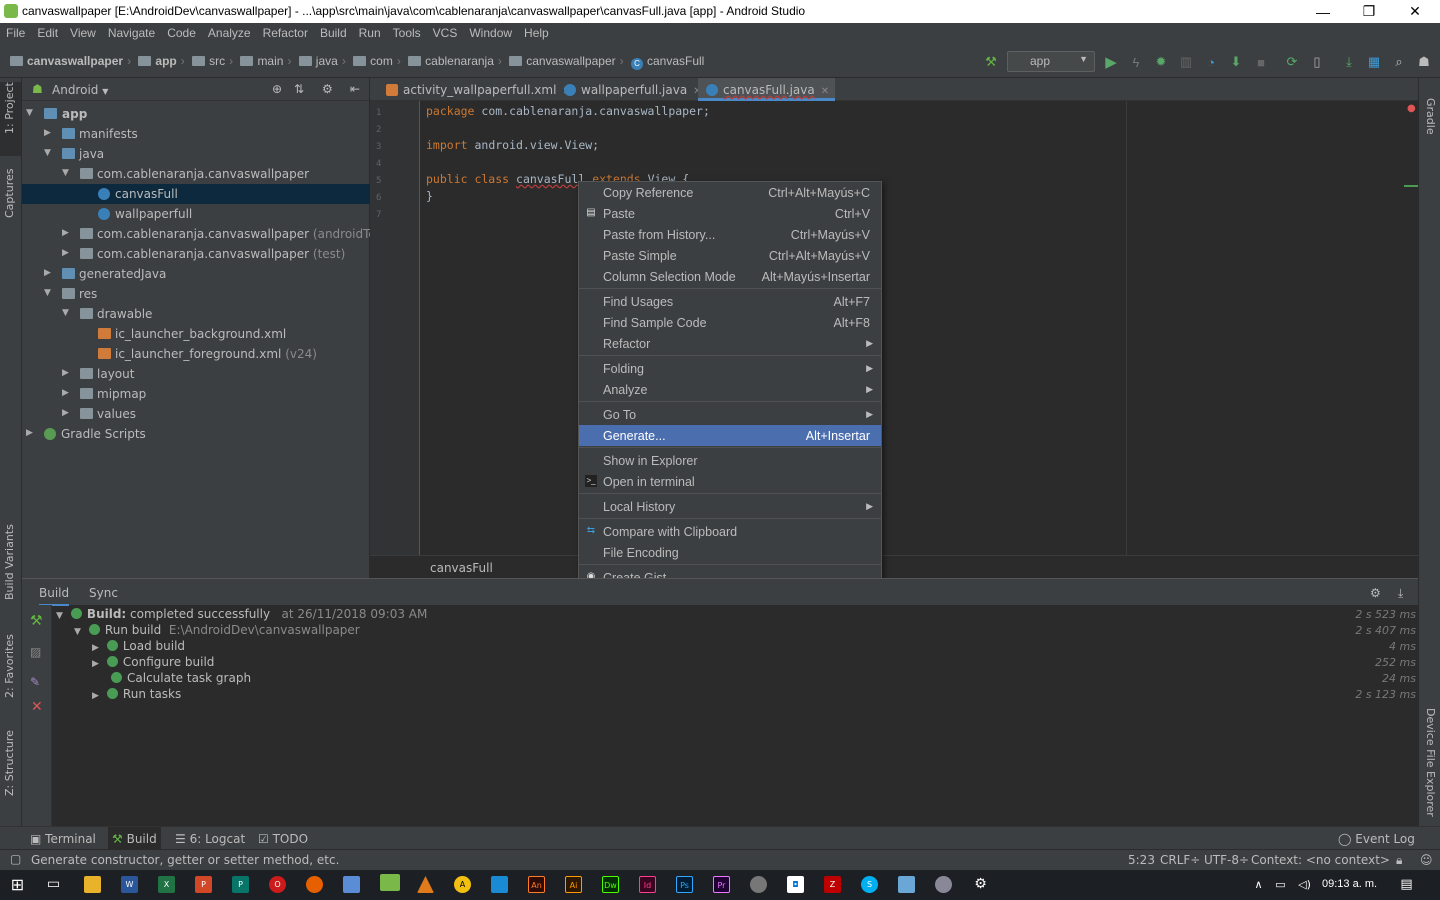  What do you see at coordinates (277, 89) in the screenshot?
I see `locate-icon: ⊕` at bounding box center [277, 89].